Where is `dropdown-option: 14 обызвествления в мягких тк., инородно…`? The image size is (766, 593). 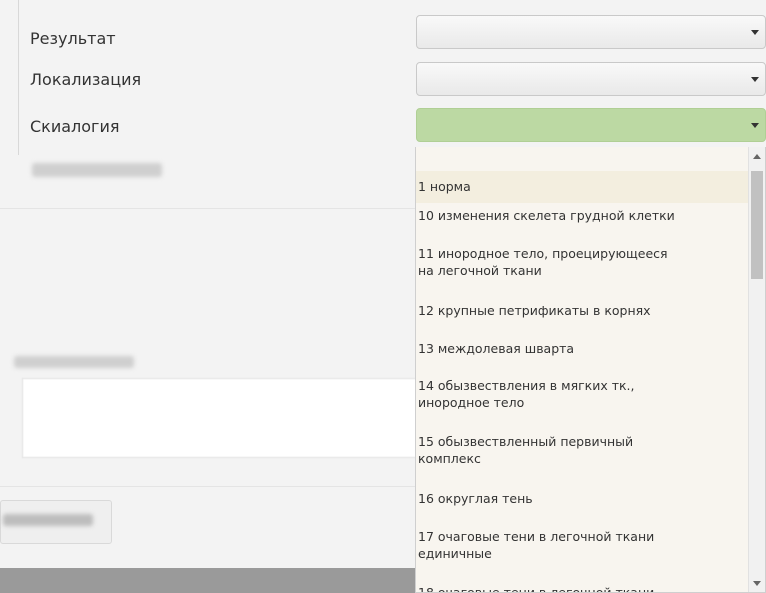 dropdown-option: 14 обызвествления в мягких тк., инородно… is located at coordinates (584, 394).